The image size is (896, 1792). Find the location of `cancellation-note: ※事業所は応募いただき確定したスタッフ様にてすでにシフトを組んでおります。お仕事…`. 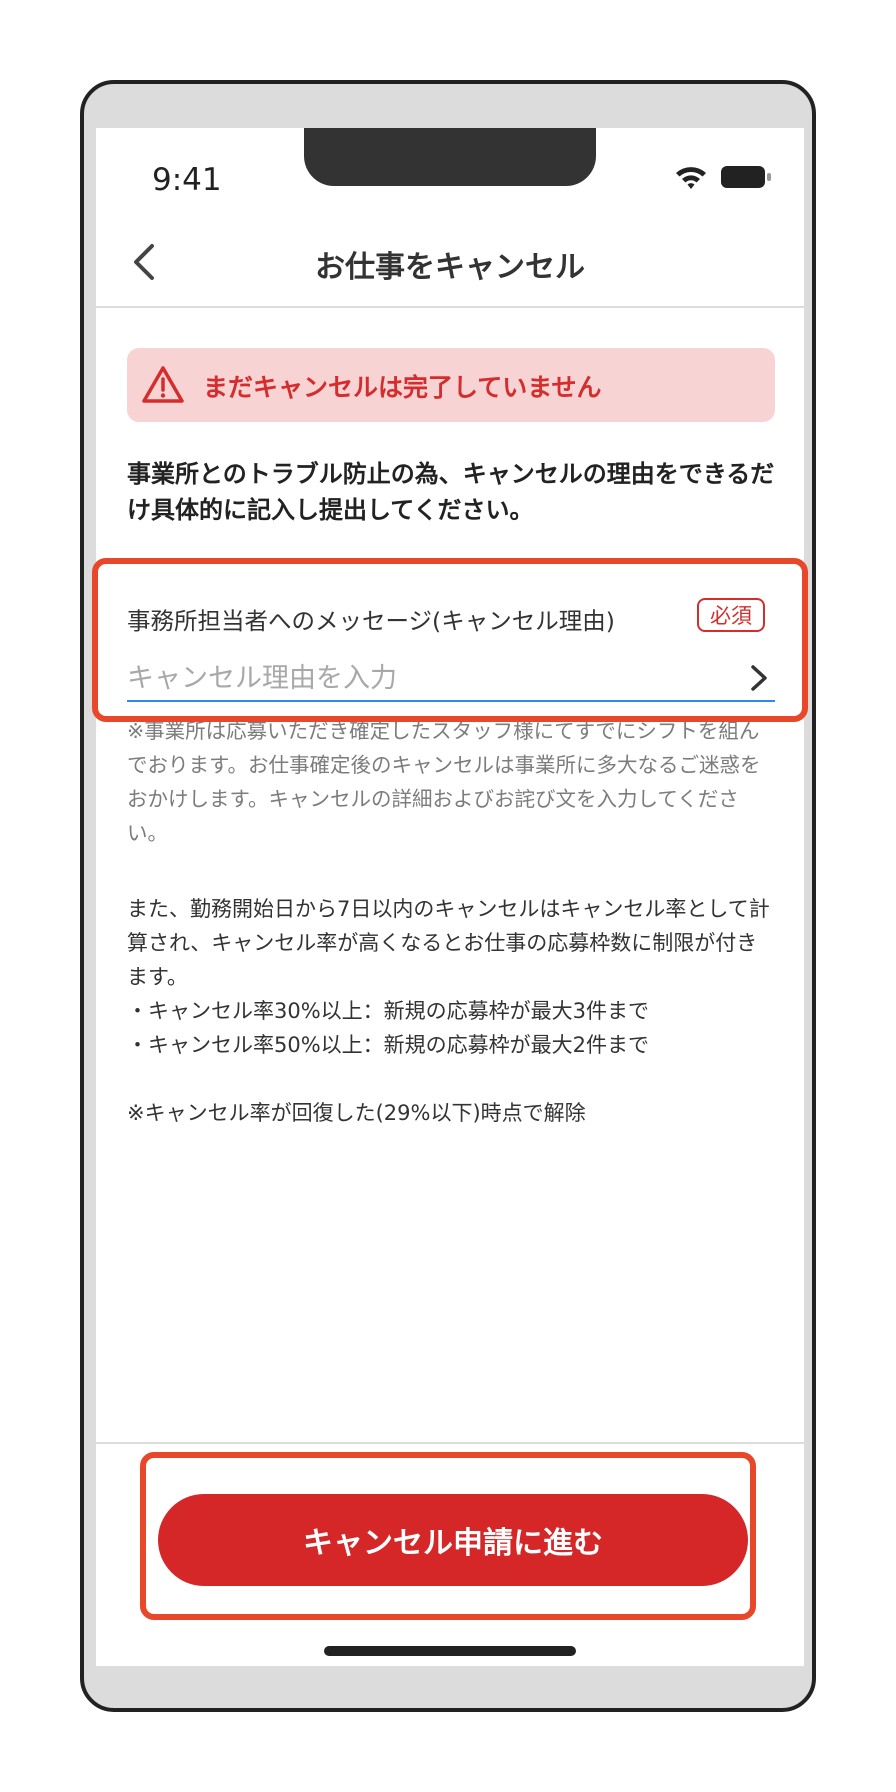

cancellation-note: ※事業所は応募いただき確定したスタッフ様にてすでにシフトを組んでおります。お仕事… is located at coordinates (444, 782).